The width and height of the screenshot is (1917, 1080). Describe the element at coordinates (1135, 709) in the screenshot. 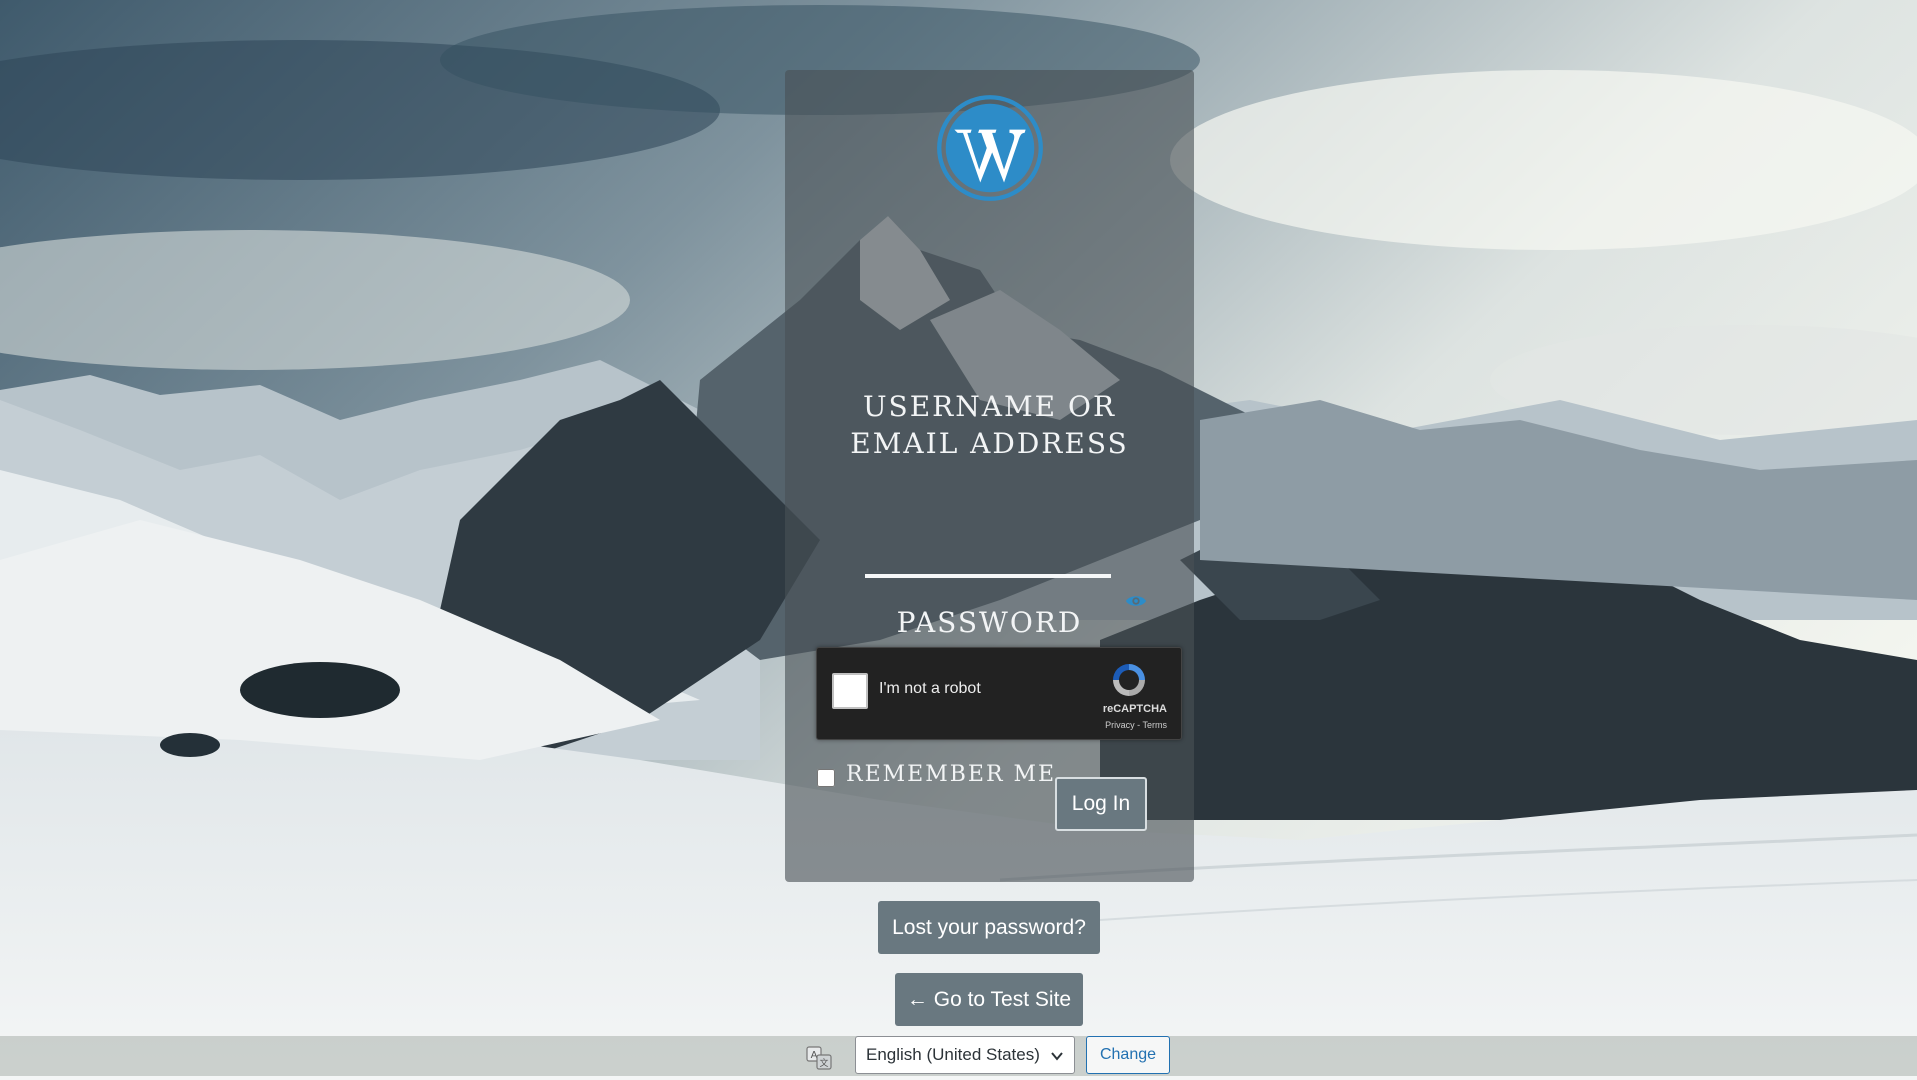

I see `recaptcha-brand: reCAPTCHA` at that location.